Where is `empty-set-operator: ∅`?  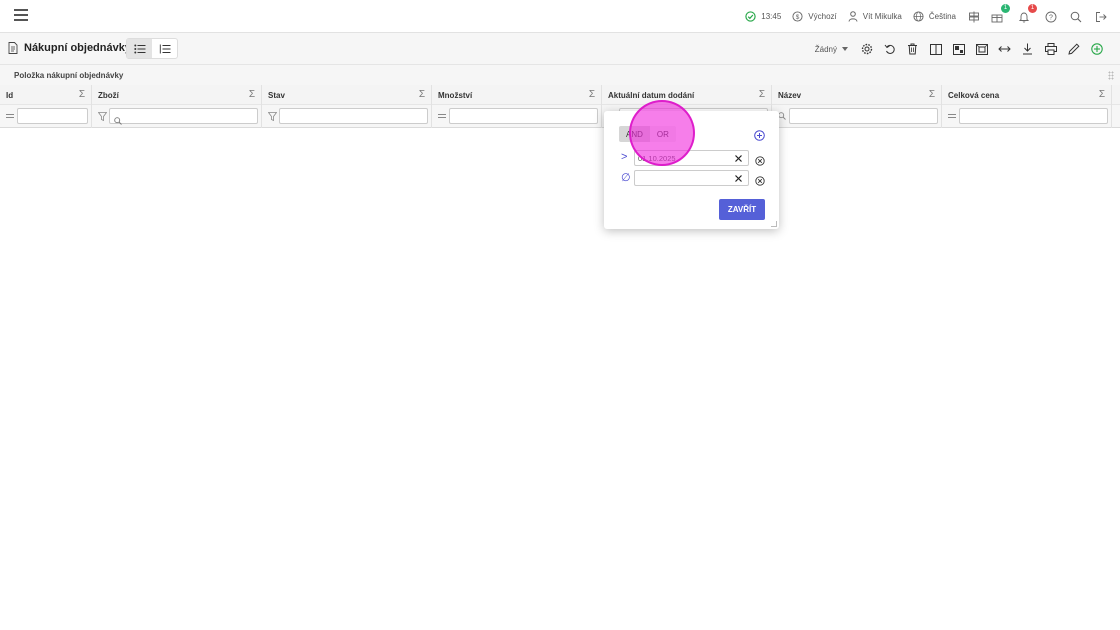
empty-set-operator: ∅ is located at coordinates (626, 177).